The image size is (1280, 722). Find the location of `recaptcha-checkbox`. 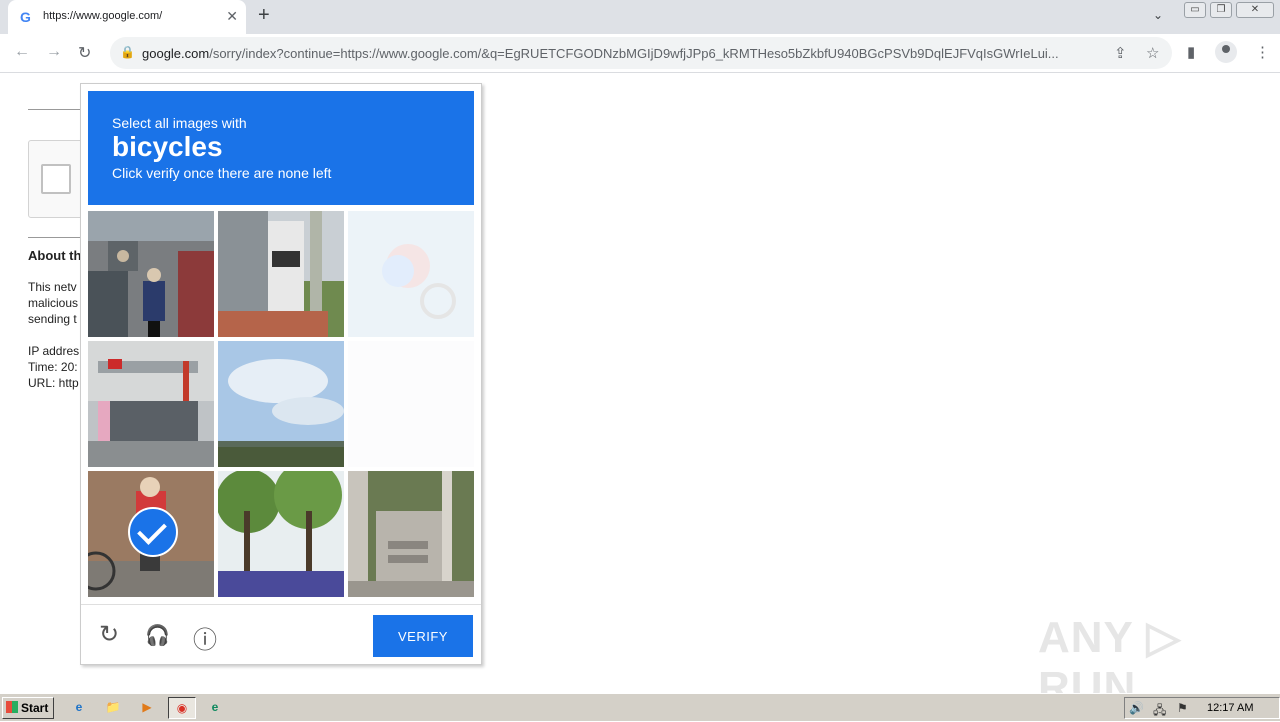

recaptcha-checkbox is located at coordinates (56, 179).